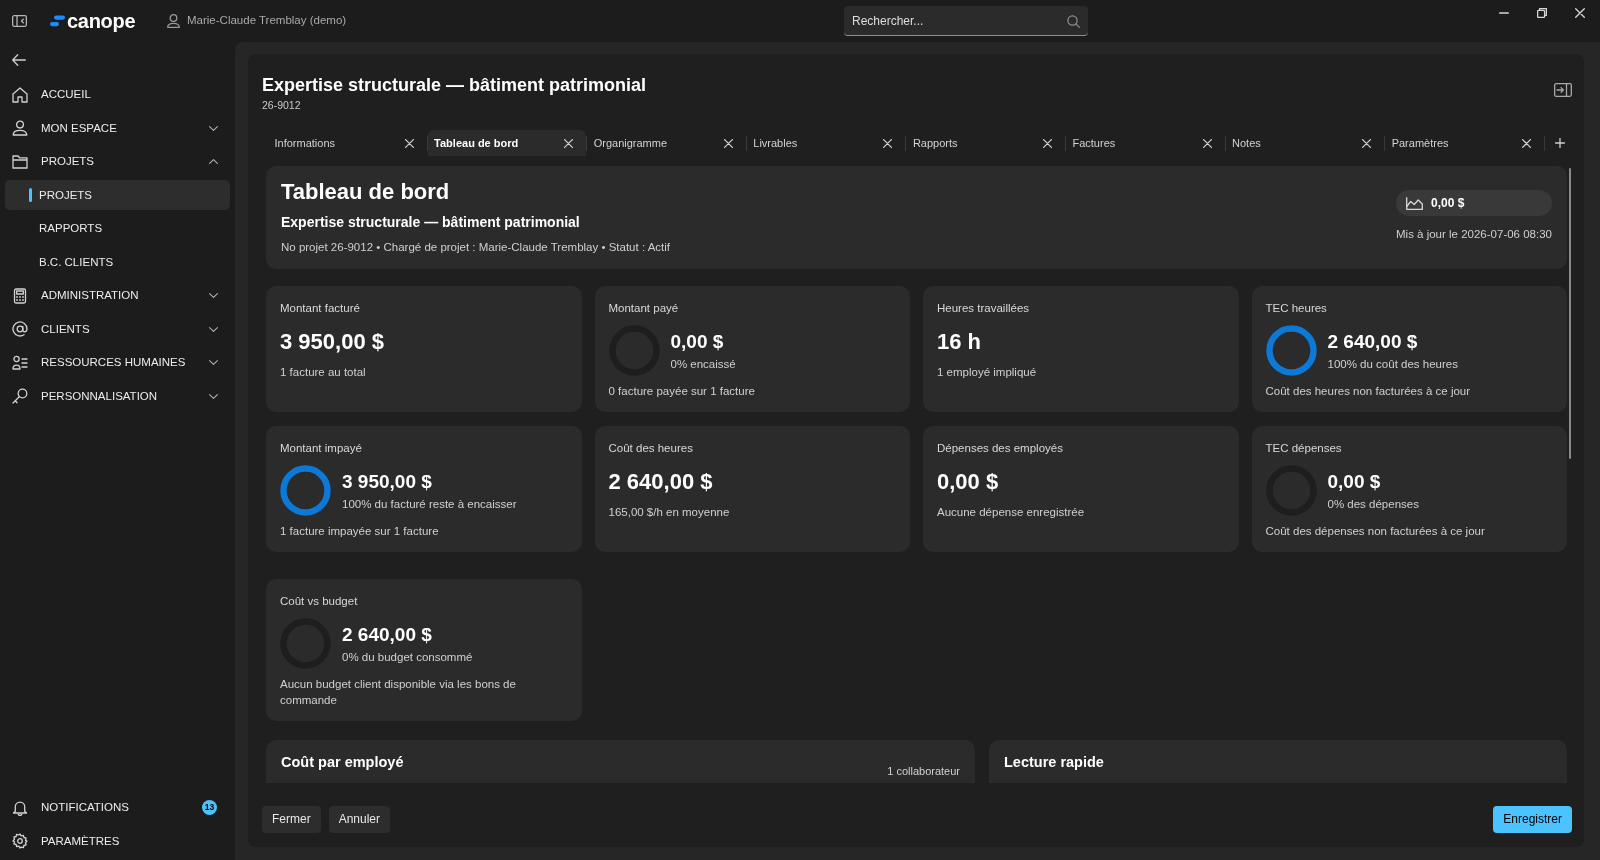 The width and height of the screenshot is (1600, 860). Describe the element at coordinates (1368, 391) in the screenshot. I see `kpi-caption: Coût des heures non facturées à ce jour` at that location.